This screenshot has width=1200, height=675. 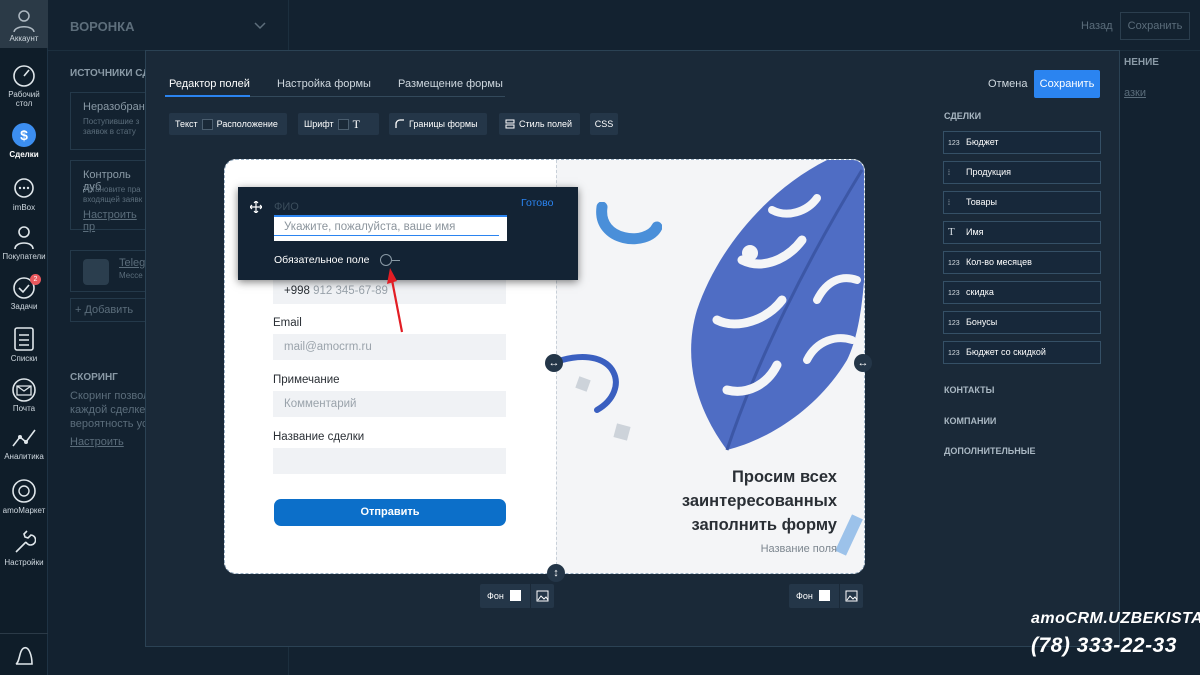 I want to click on scoring-desc: вероятность ус, so click(x=109, y=424).